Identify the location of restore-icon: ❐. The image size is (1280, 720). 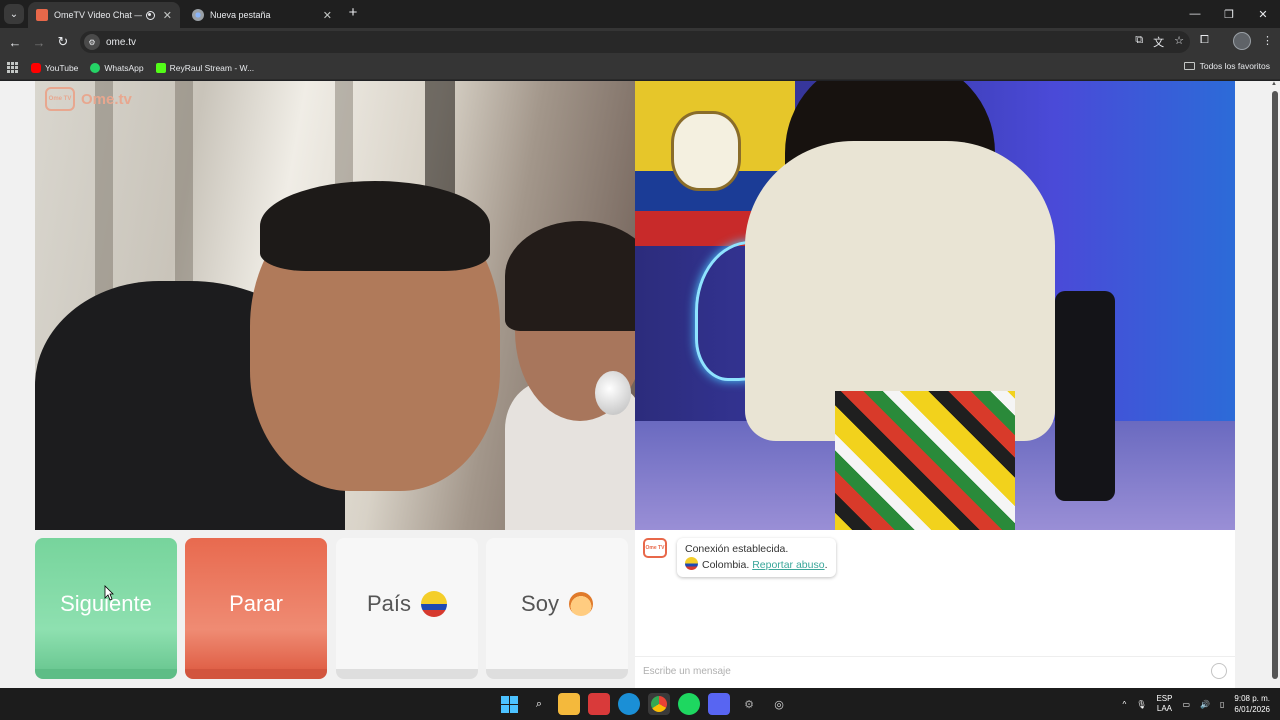
(1229, 14).